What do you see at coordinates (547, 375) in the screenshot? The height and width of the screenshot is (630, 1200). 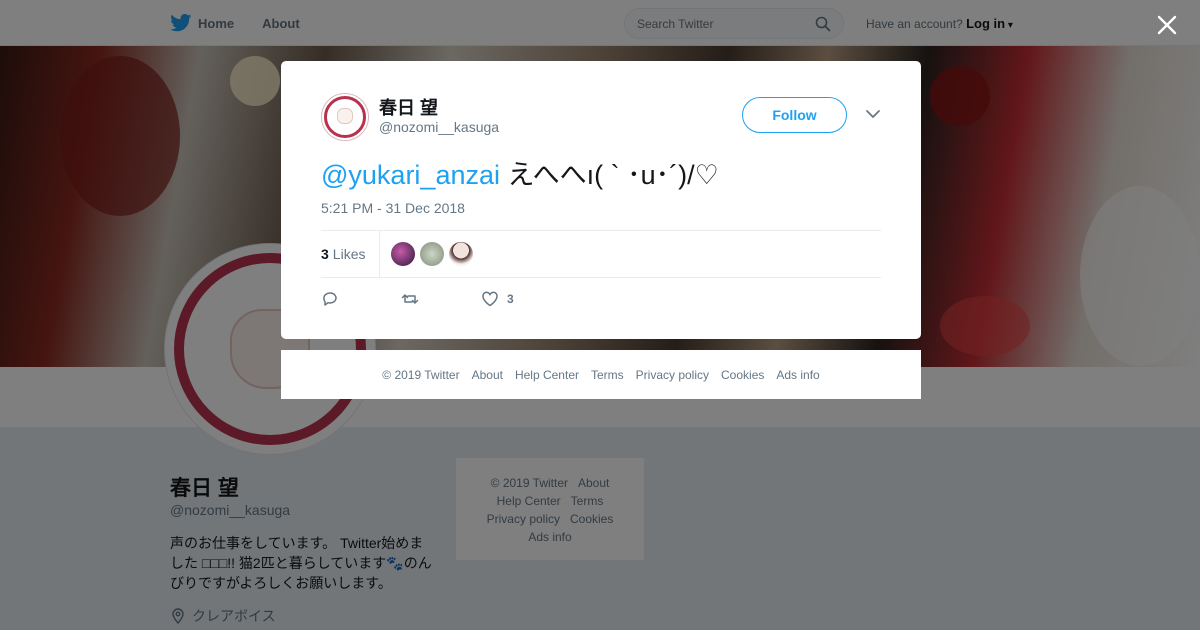 I see `footer-help-link: Help Center` at bounding box center [547, 375].